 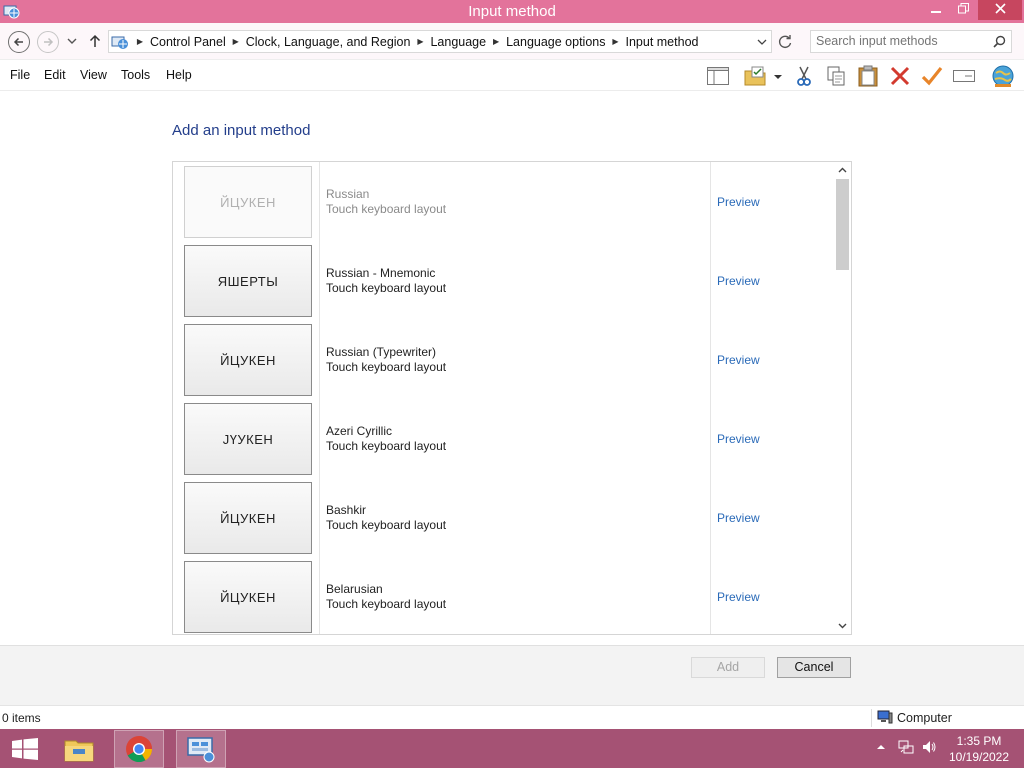 I want to click on minimize-icon, so click(x=936, y=12).